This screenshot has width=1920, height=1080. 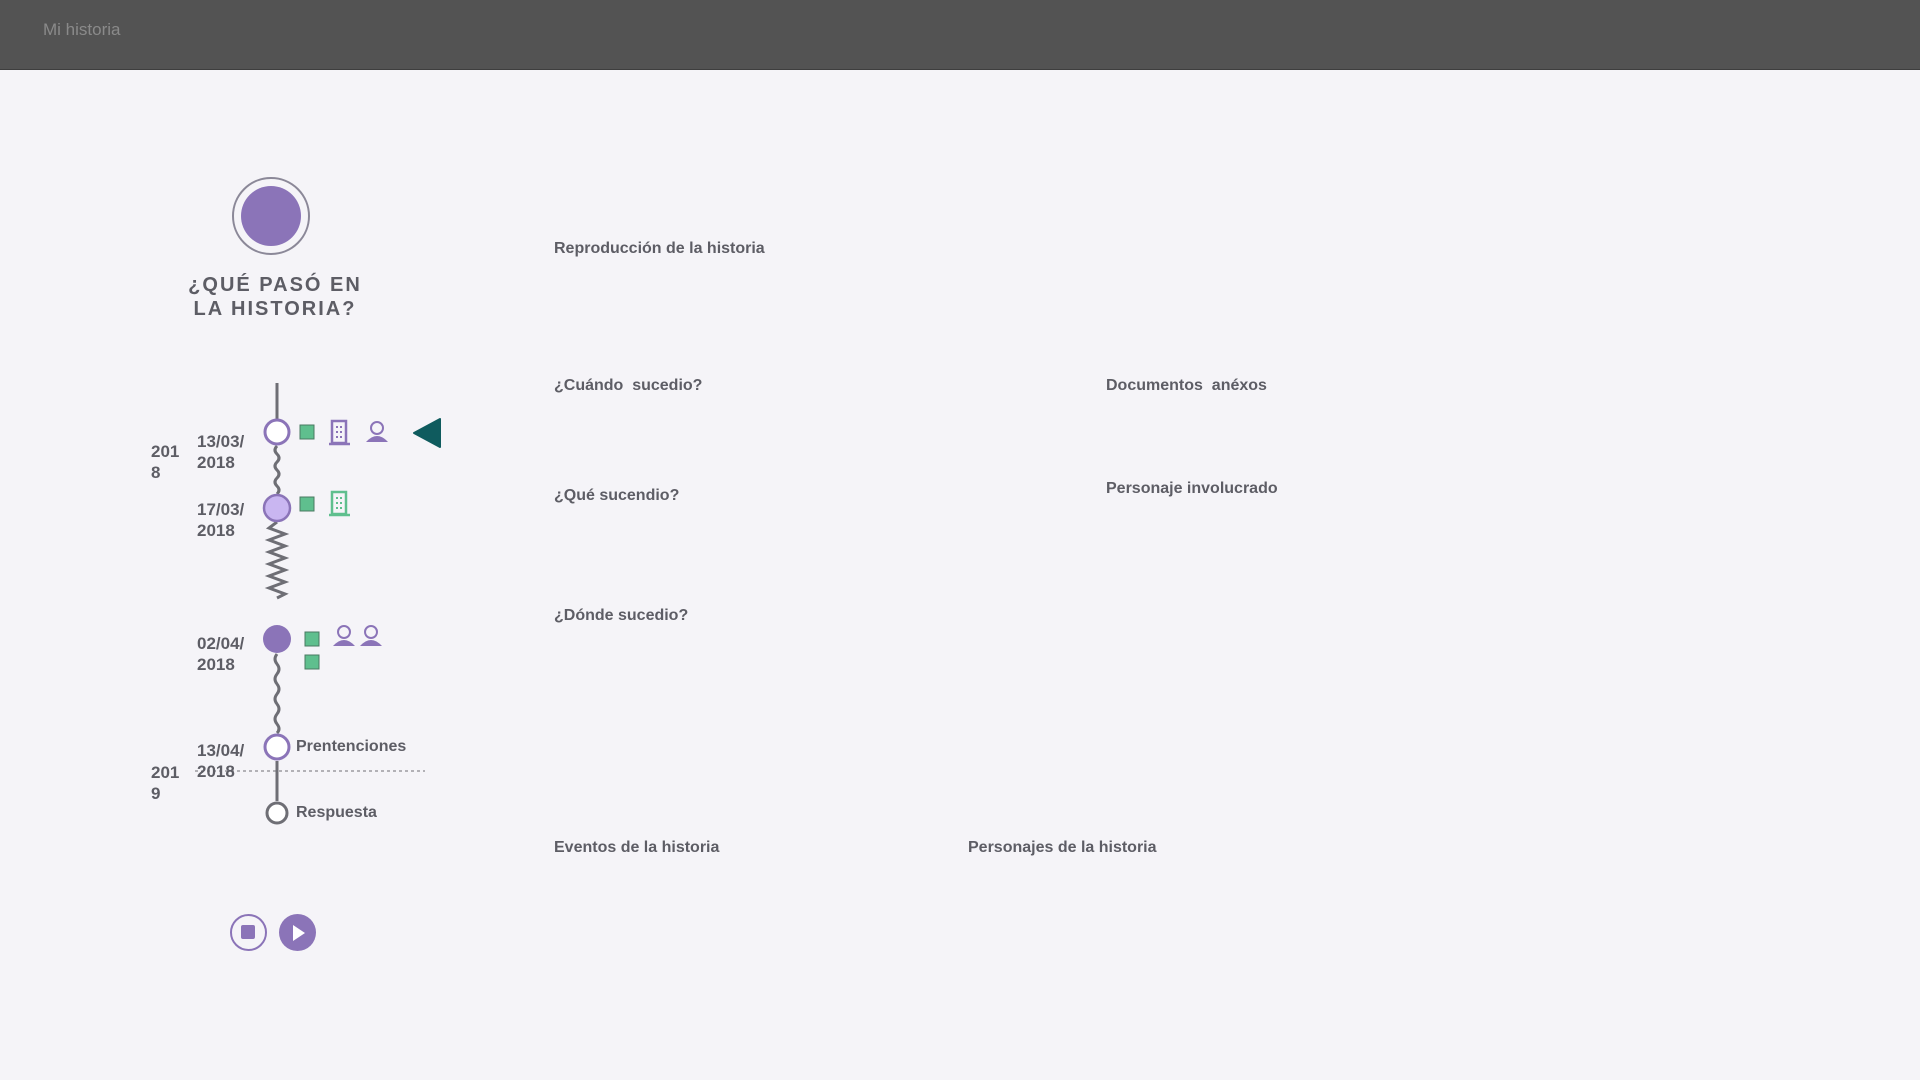 I want to click on event-date: 17/03/2018, so click(x=225, y=520).